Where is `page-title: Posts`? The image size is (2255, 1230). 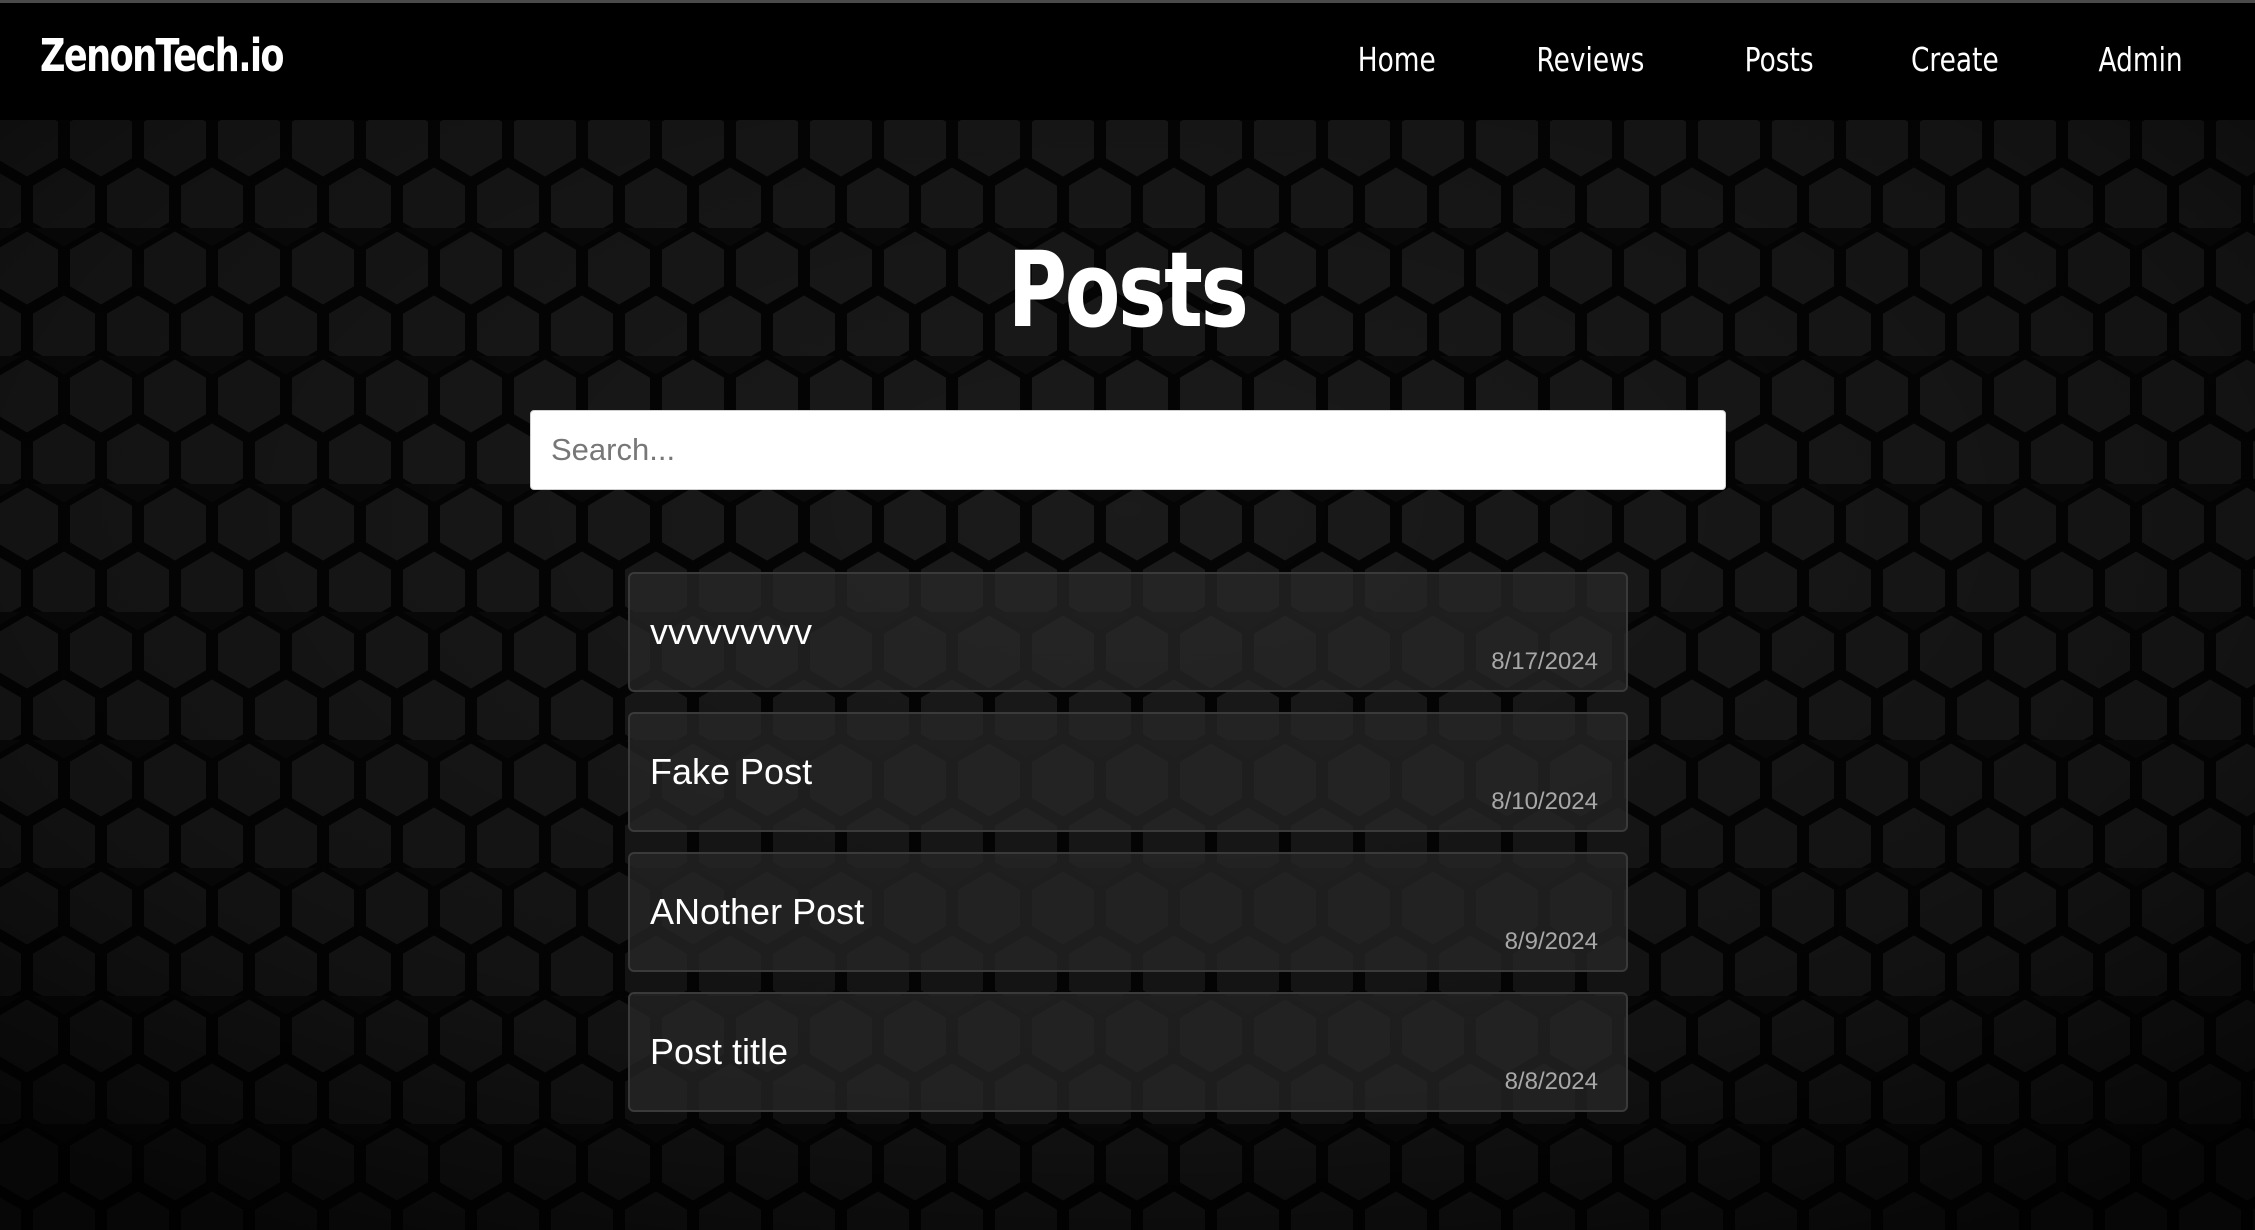
page-title: Posts is located at coordinates (1127, 290).